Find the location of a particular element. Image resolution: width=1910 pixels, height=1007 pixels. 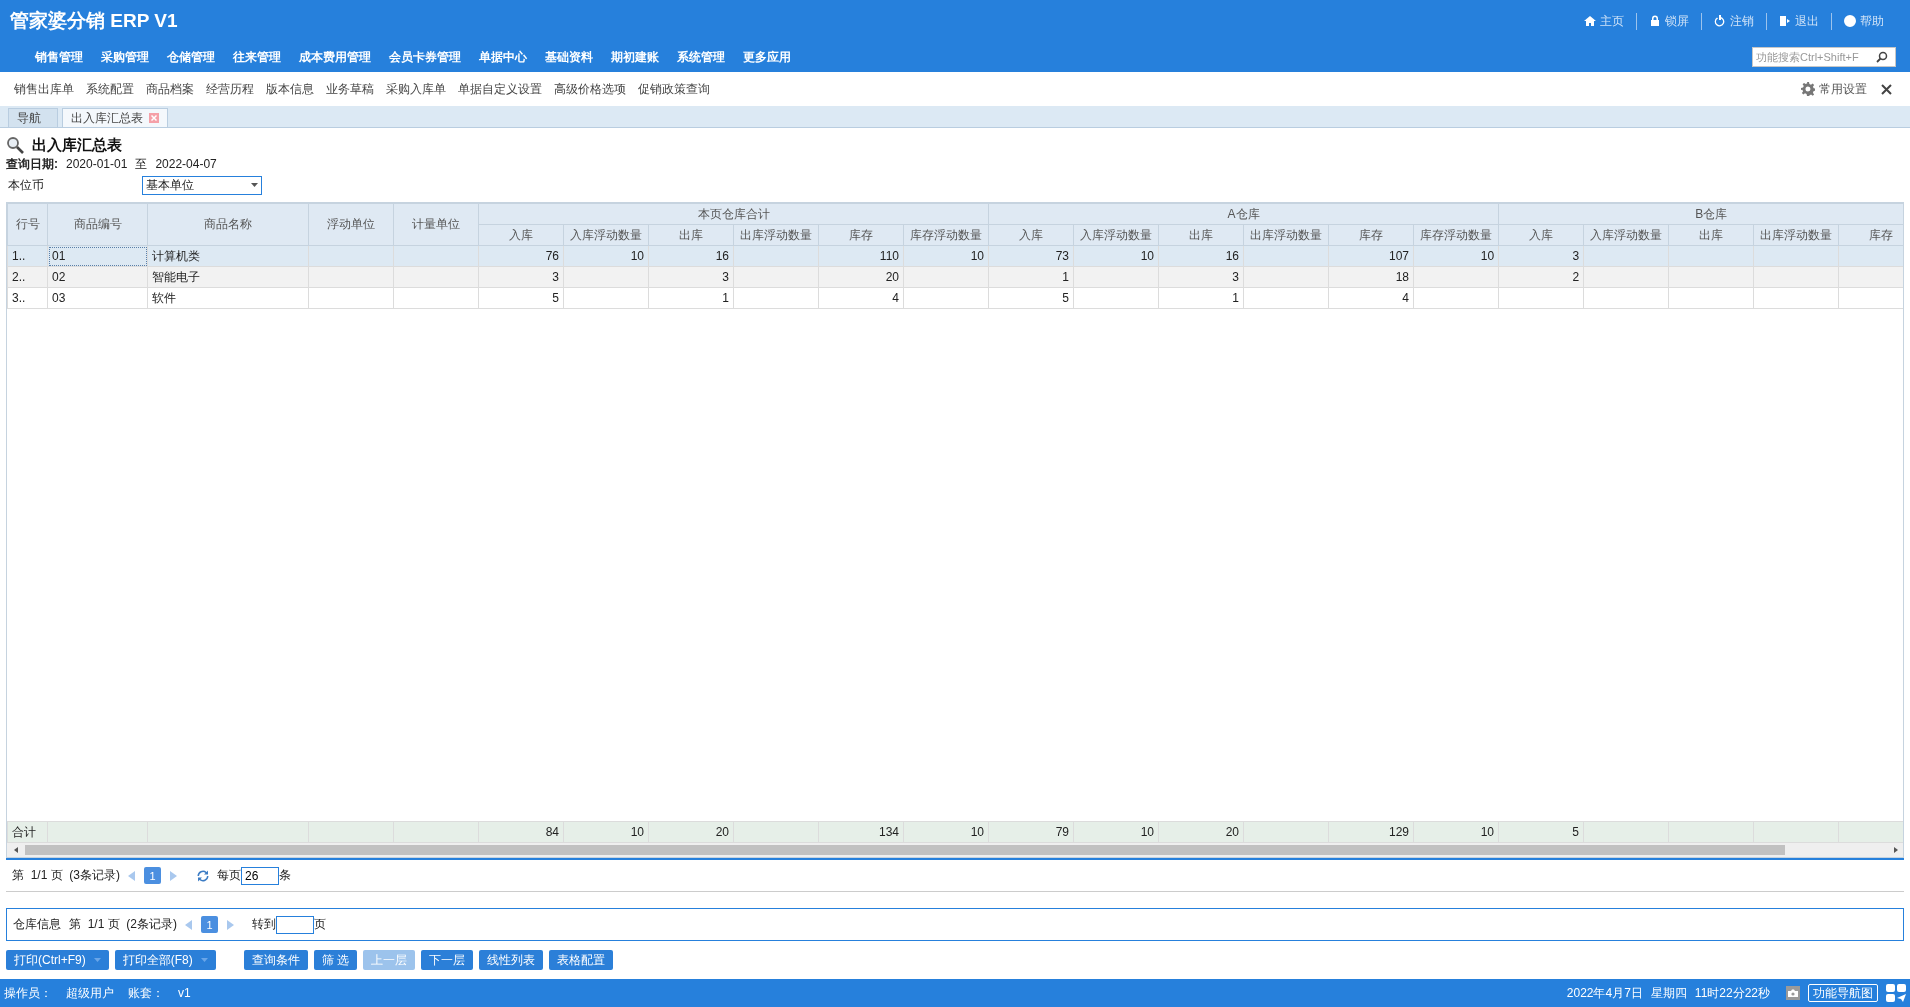

table-row: 3.. 03 软件 5 1 4 5 1 4 is located at coordinates (955, 298).